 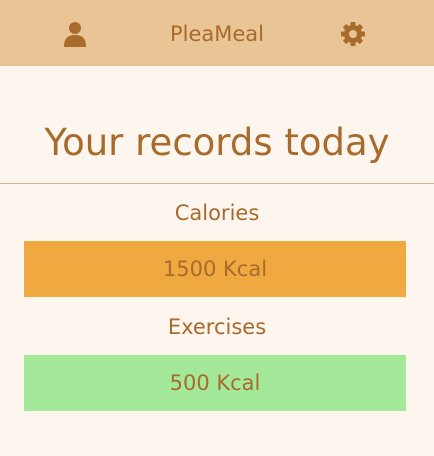 I want to click on settings-button, so click(x=353, y=34).